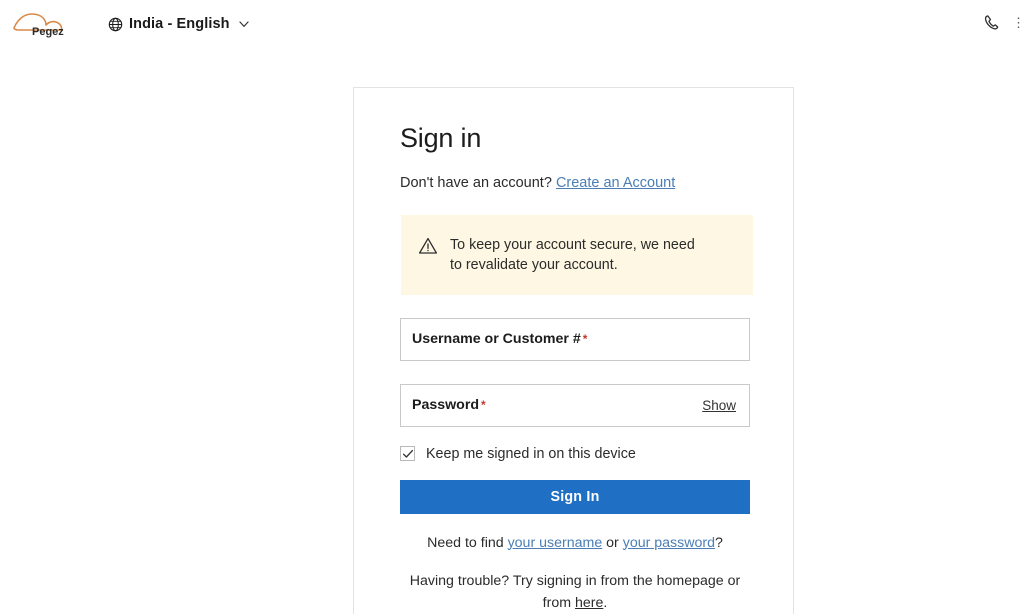 Image resolution: width=1024 pixels, height=614 pixels. Describe the element at coordinates (612, 542) in the screenshot. I see `find-help-middle: or` at that location.